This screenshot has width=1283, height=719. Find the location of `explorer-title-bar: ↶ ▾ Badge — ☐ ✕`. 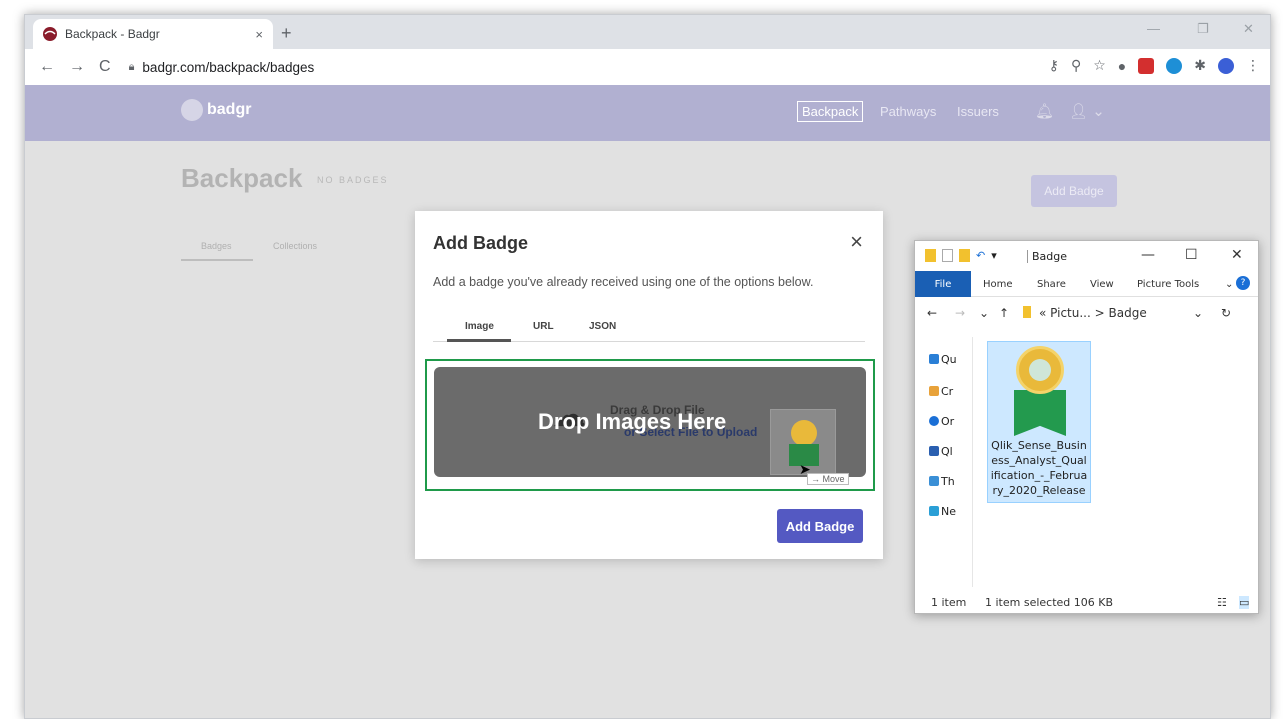

explorer-title-bar: ↶ ▾ Badge — ☐ ✕ is located at coordinates (1086, 256).